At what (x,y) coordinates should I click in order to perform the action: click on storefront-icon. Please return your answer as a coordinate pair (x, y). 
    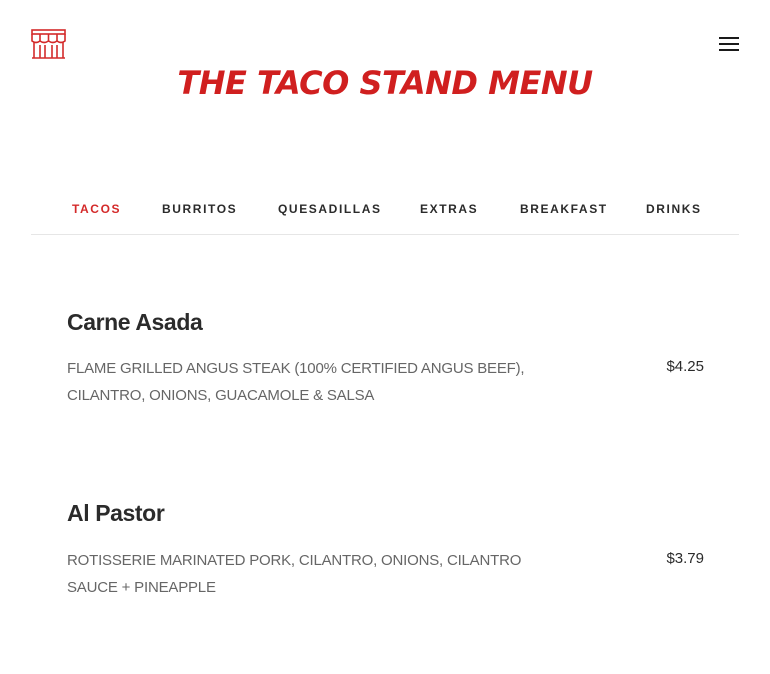
    Looking at the image, I should click on (48, 44).